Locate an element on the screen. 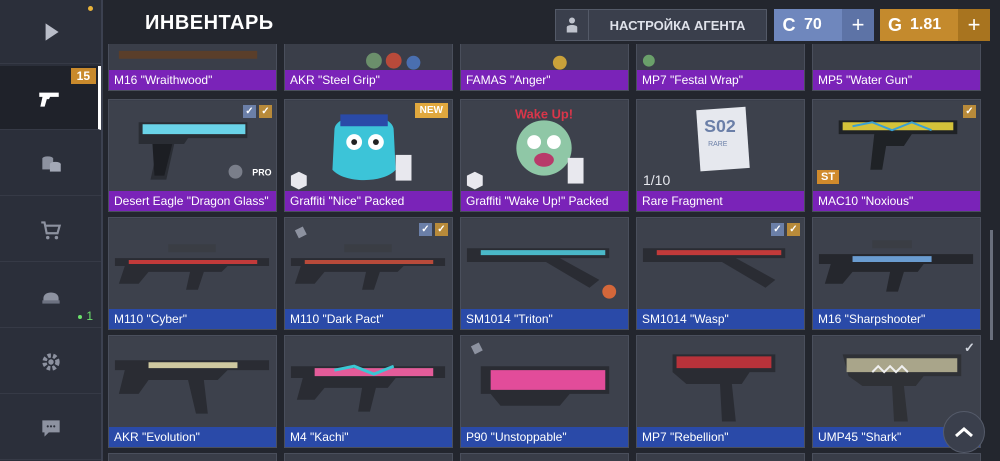  item-name: SM1014 "Triton" is located at coordinates (544, 319).